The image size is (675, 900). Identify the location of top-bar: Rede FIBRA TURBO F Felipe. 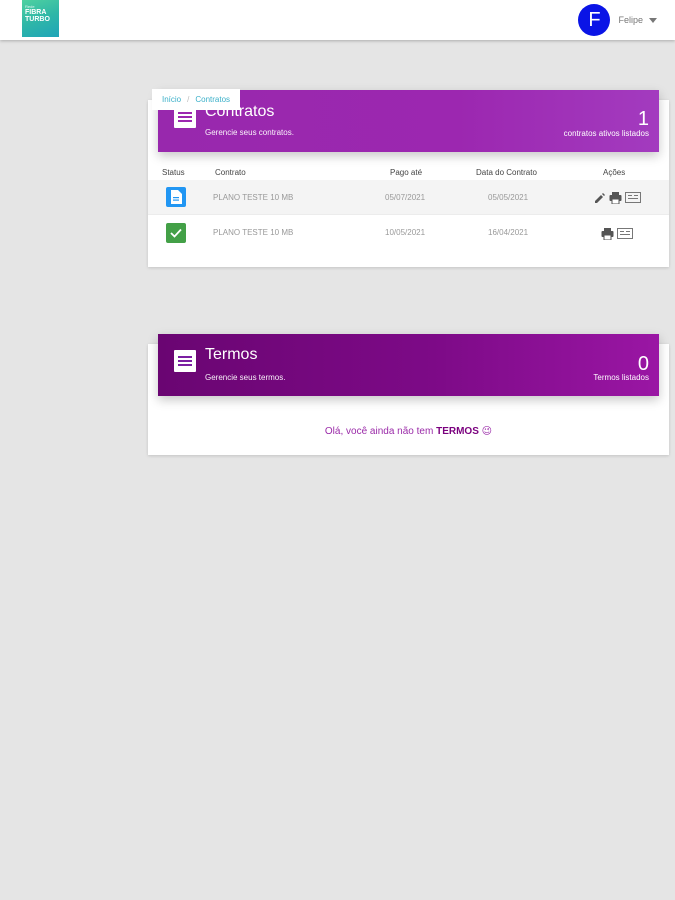
(337, 20).